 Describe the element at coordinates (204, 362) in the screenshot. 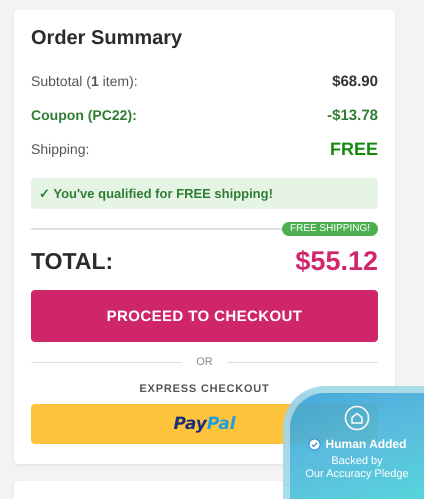

I see `separator-text: OR` at that location.